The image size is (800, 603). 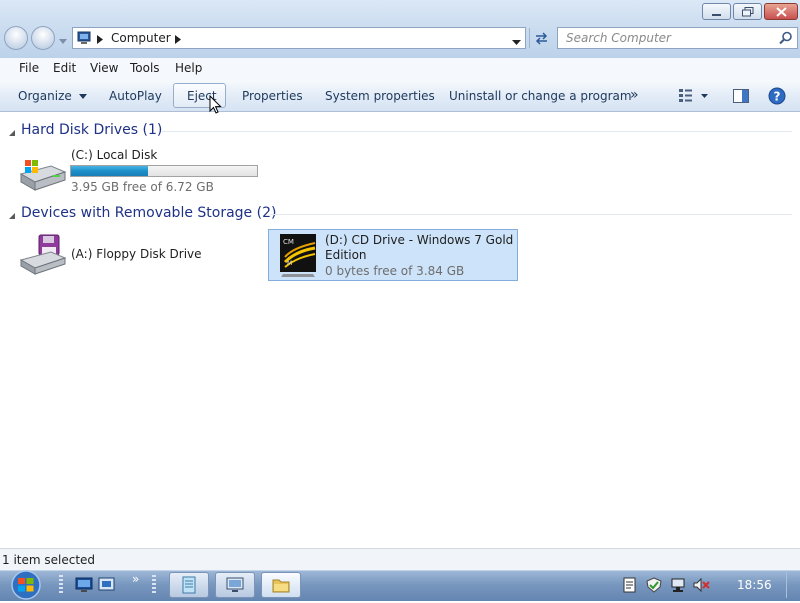 I want to click on notepad-icon, so click(x=189, y=585).